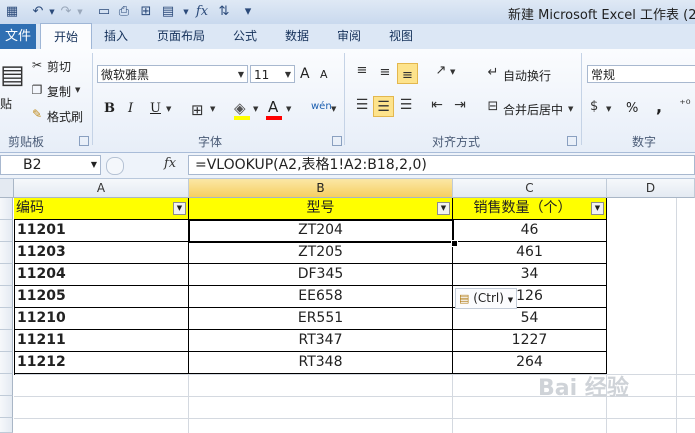 This screenshot has height=433, width=695. What do you see at coordinates (407, 73) in the screenshot?
I see `align-bottom-icon: ≡` at bounding box center [407, 73].